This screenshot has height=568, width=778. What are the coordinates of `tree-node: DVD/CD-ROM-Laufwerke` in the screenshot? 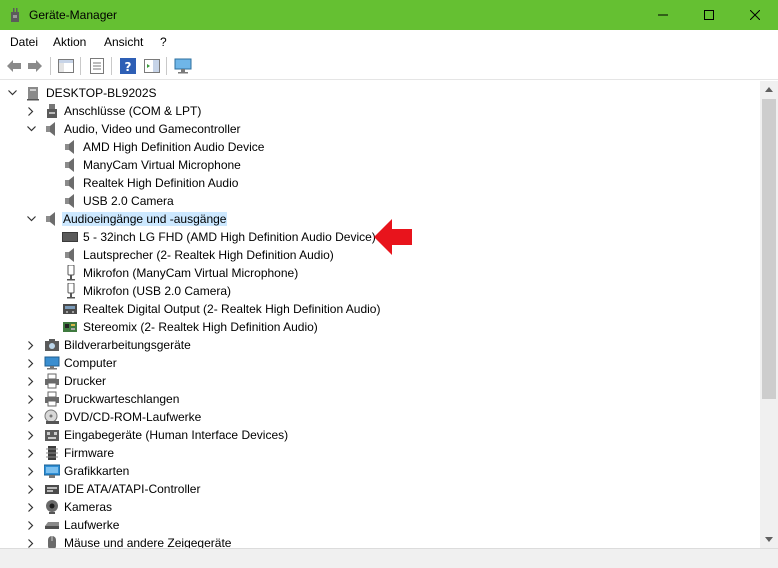 It's located at (380, 417).